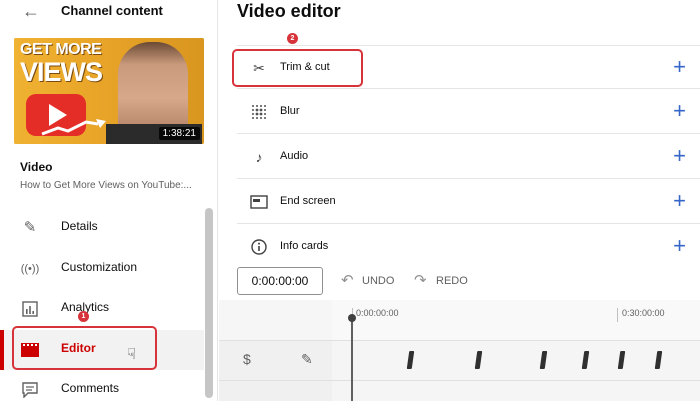 This screenshot has width=700, height=401. I want to click on tool-label-end-screen: End screen, so click(308, 201).